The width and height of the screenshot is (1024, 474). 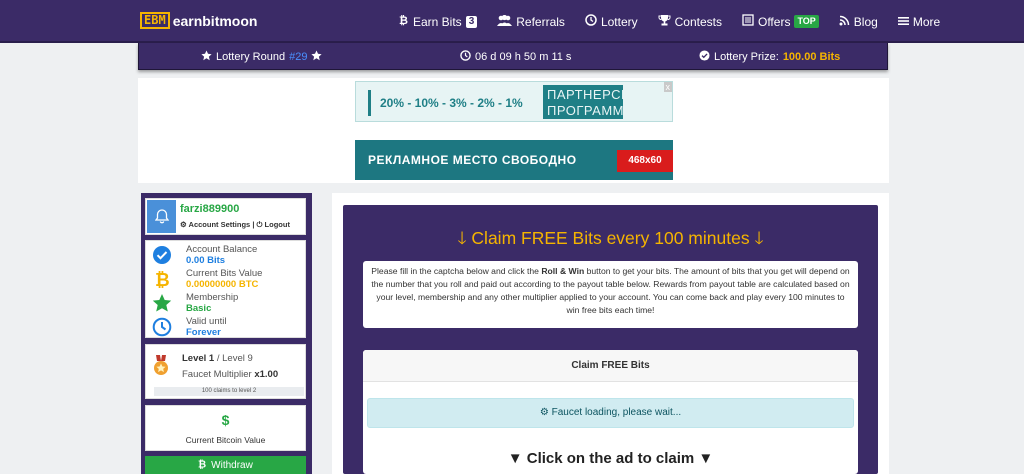 I want to click on nav-contests-label: Contests, so click(x=698, y=21).